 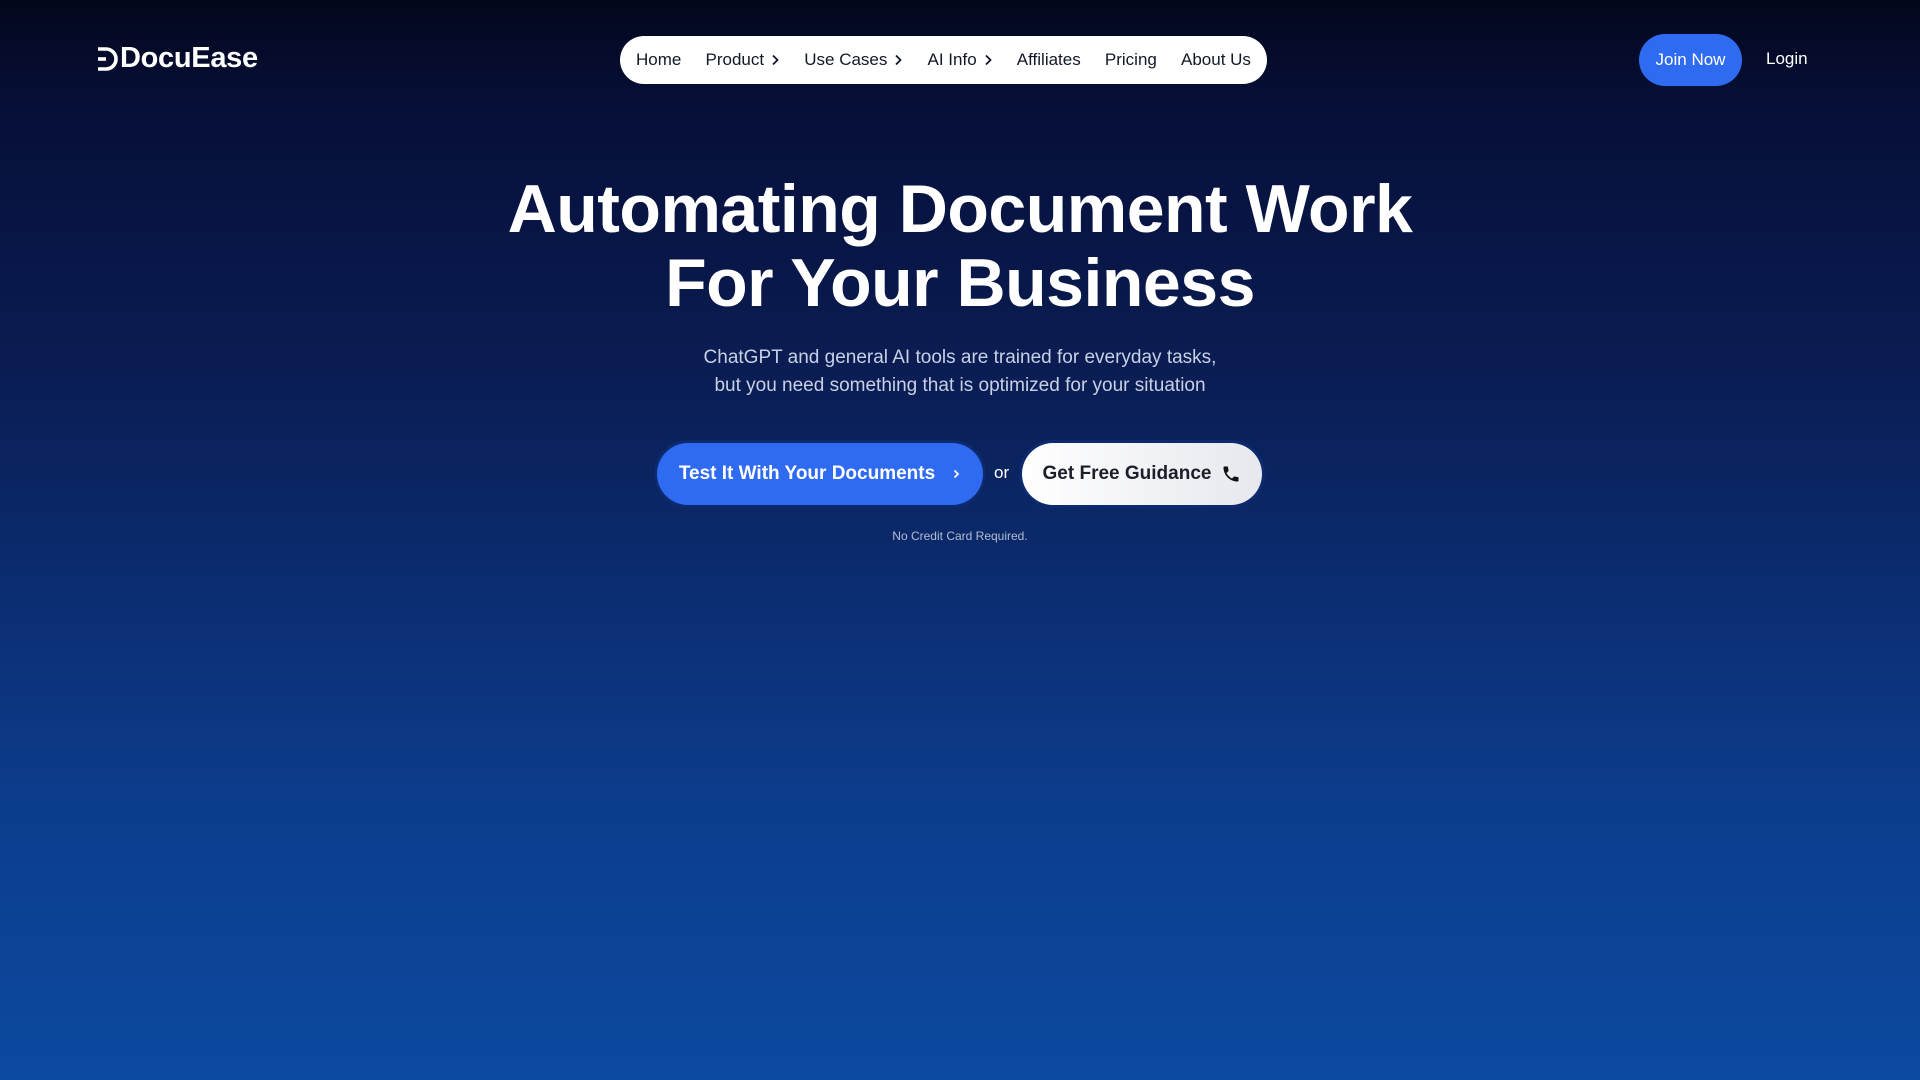 I want to click on nav-item-home: Home, so click(x=658, y=60).